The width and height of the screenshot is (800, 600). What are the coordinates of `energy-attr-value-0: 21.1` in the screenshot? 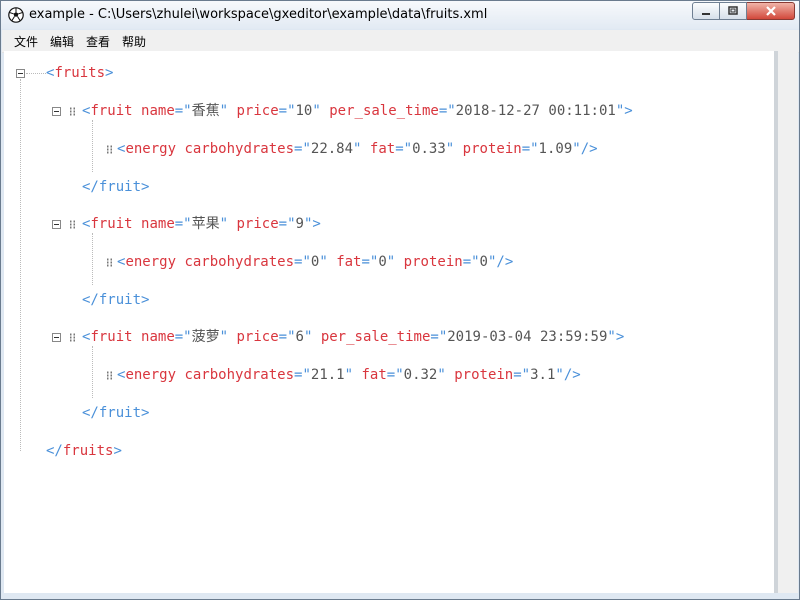 It's located at (327, 375).